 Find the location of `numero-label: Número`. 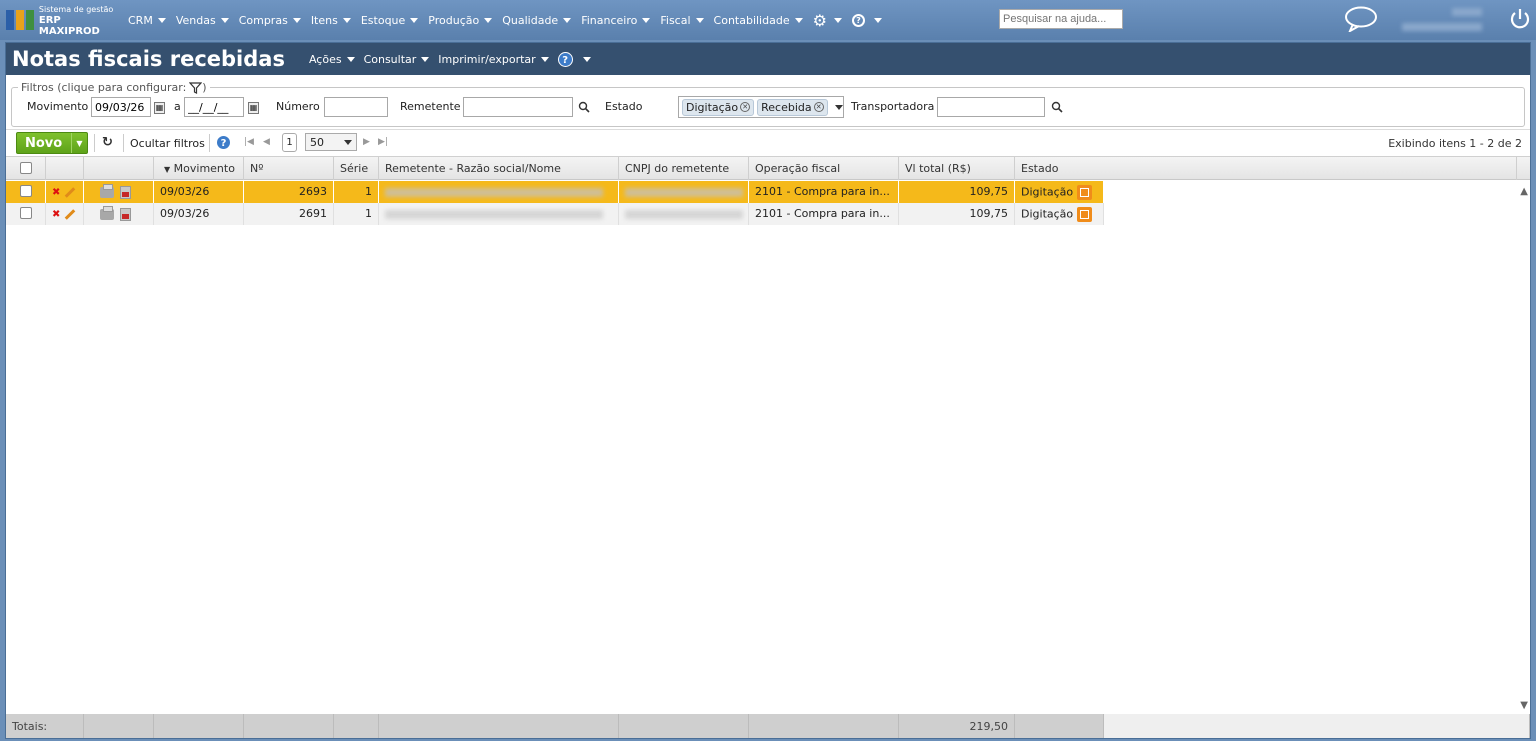

numero-label: Número is located at coordinates (298, 106).